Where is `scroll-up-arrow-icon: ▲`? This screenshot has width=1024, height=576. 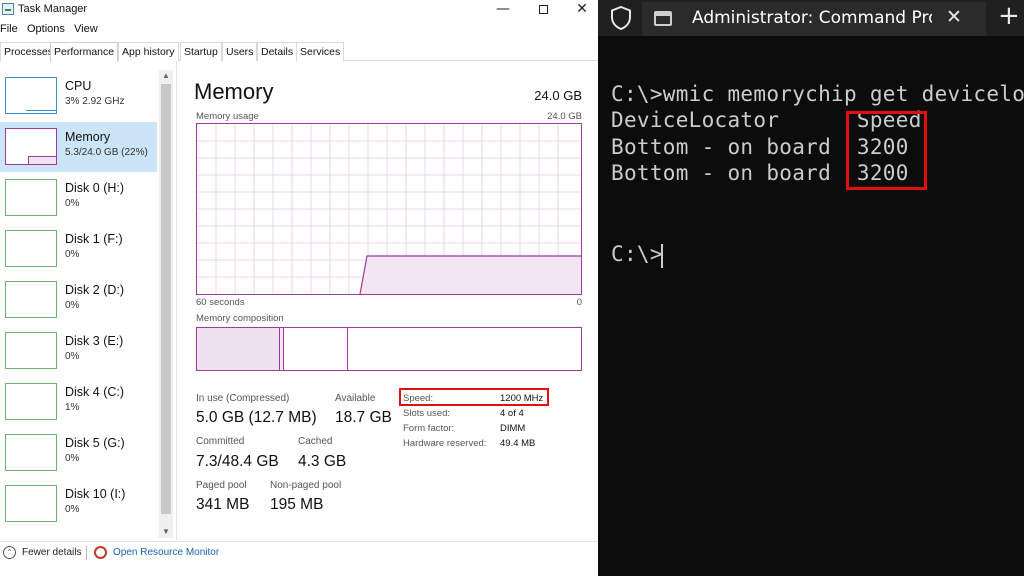 scroll-up-arrow-icon: ▲ is located at coordinates (166, 76).